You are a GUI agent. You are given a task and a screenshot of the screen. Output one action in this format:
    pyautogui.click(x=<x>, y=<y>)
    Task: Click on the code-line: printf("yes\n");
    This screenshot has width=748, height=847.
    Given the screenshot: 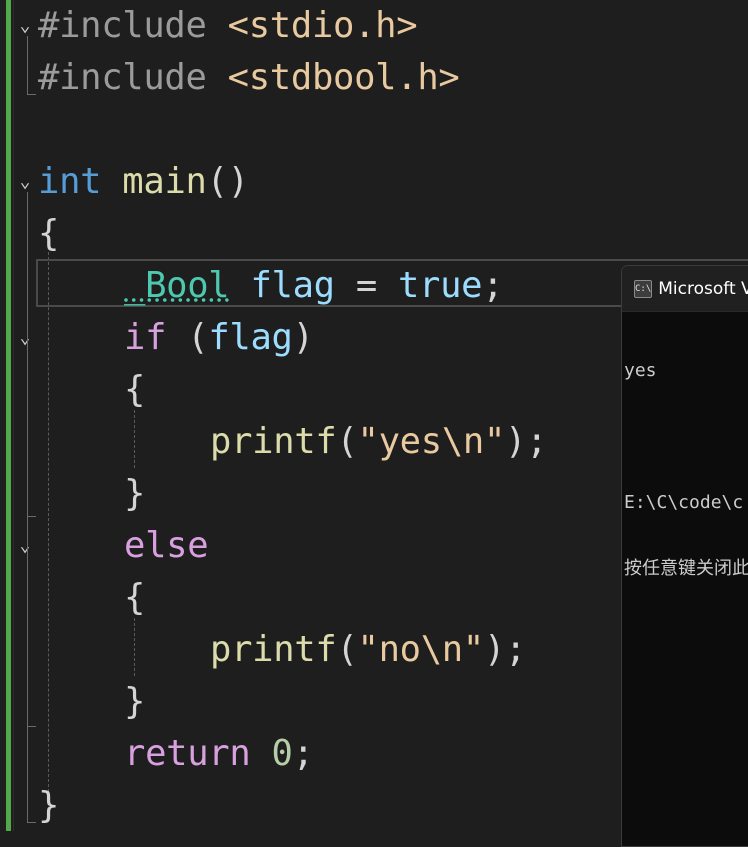 What is the action you would take?
    pyautogui.click(x=379, y=442)
    